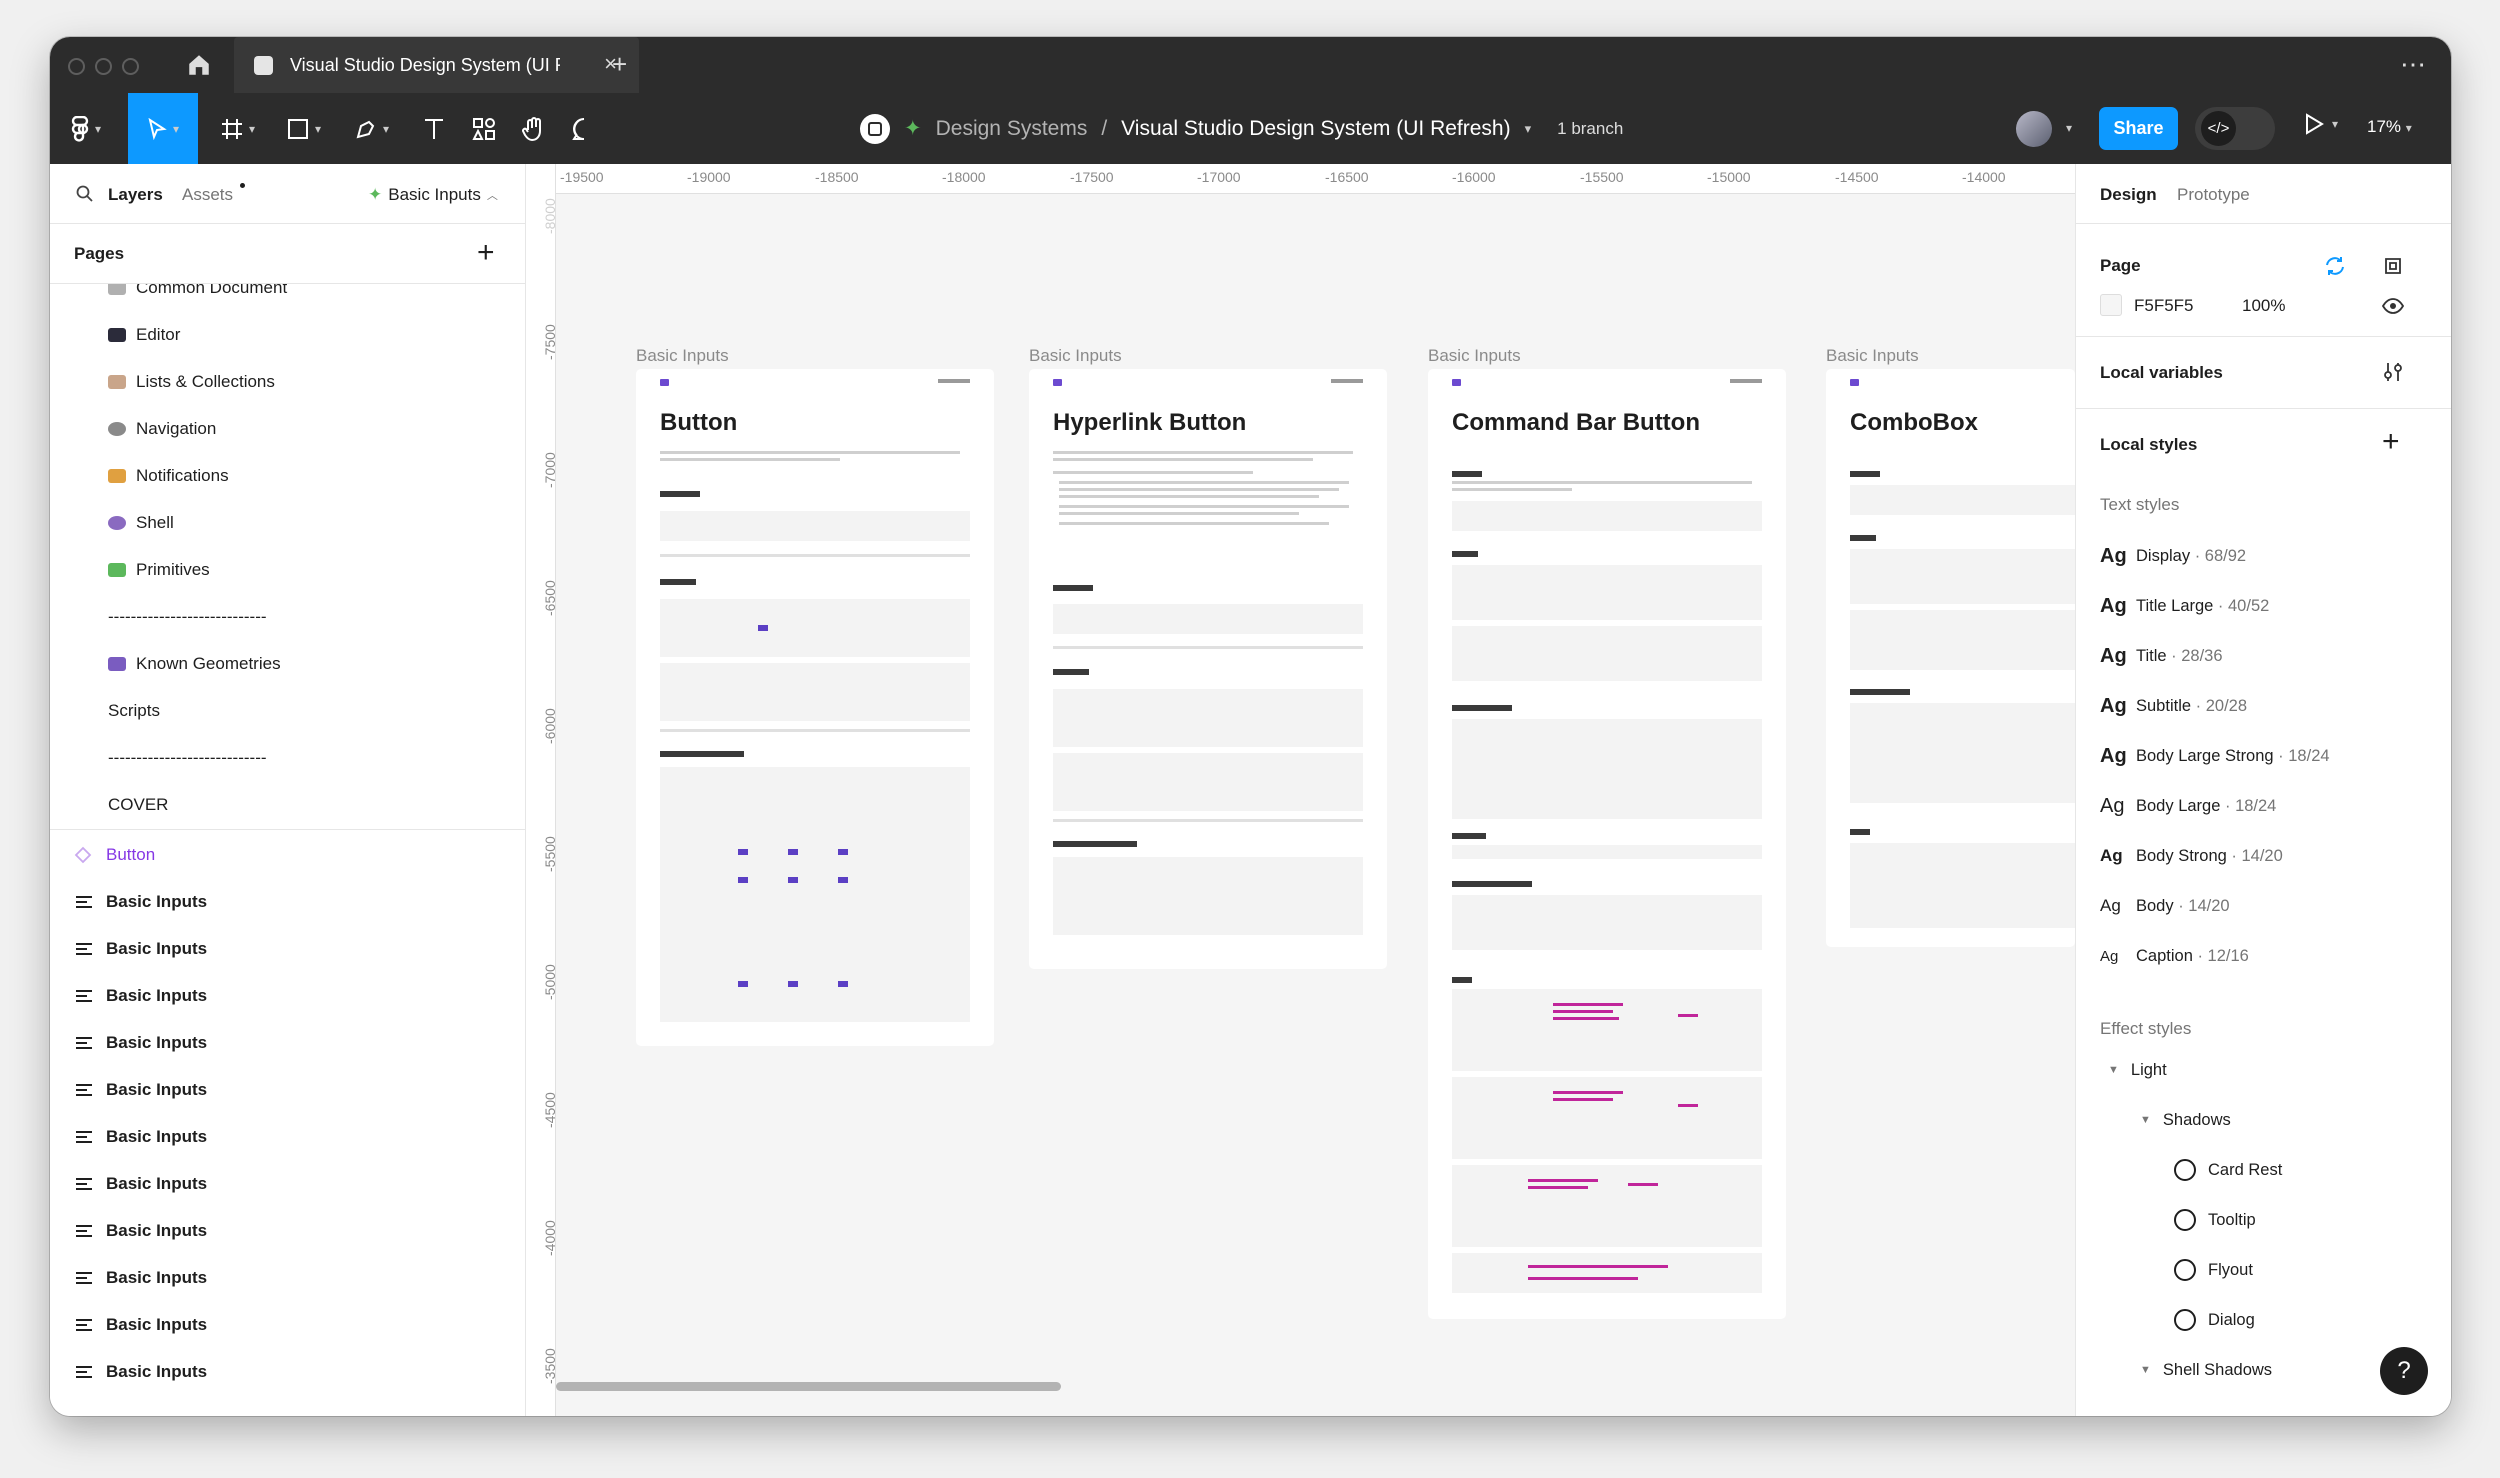 This screenshot has height=1478, width=2500. Describe the element at coordinates (182, 475) in the screenshot. I see `page-item-label: Notifications` at that location.